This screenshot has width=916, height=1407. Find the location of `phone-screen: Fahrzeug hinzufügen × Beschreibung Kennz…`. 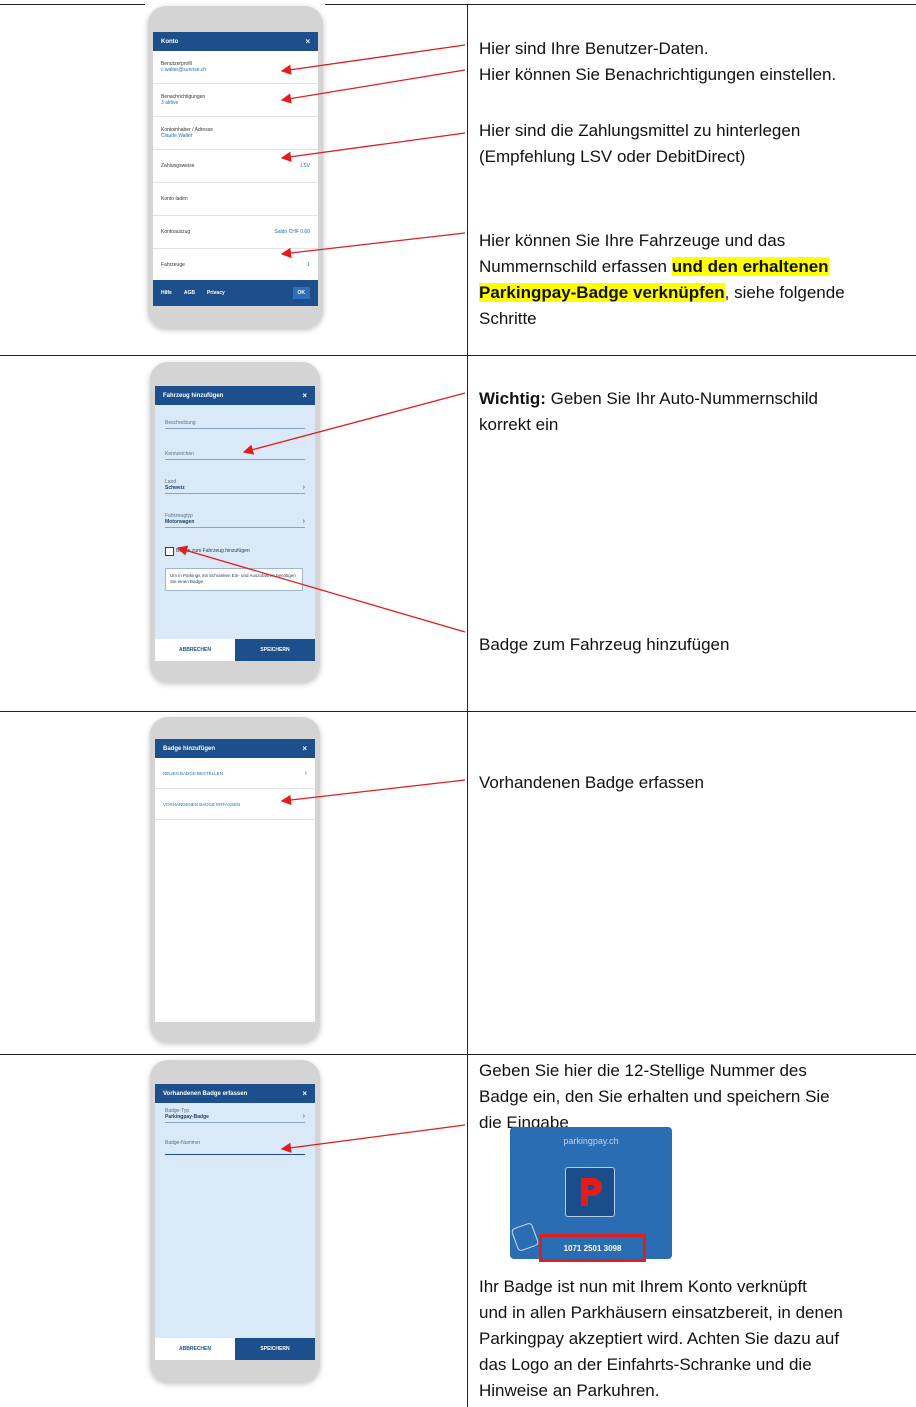

phone-screen: Fahrzeug hinzufügen × Beschreibung Kennz… is located at coordinates (235, 523).